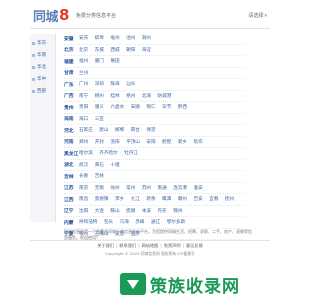 The height and width of the screenshot is (300, 320). What do you see at coordinates (83, 96) in the screenshot?
I see `city-link: 南宁` at bounding box center [83, 96].